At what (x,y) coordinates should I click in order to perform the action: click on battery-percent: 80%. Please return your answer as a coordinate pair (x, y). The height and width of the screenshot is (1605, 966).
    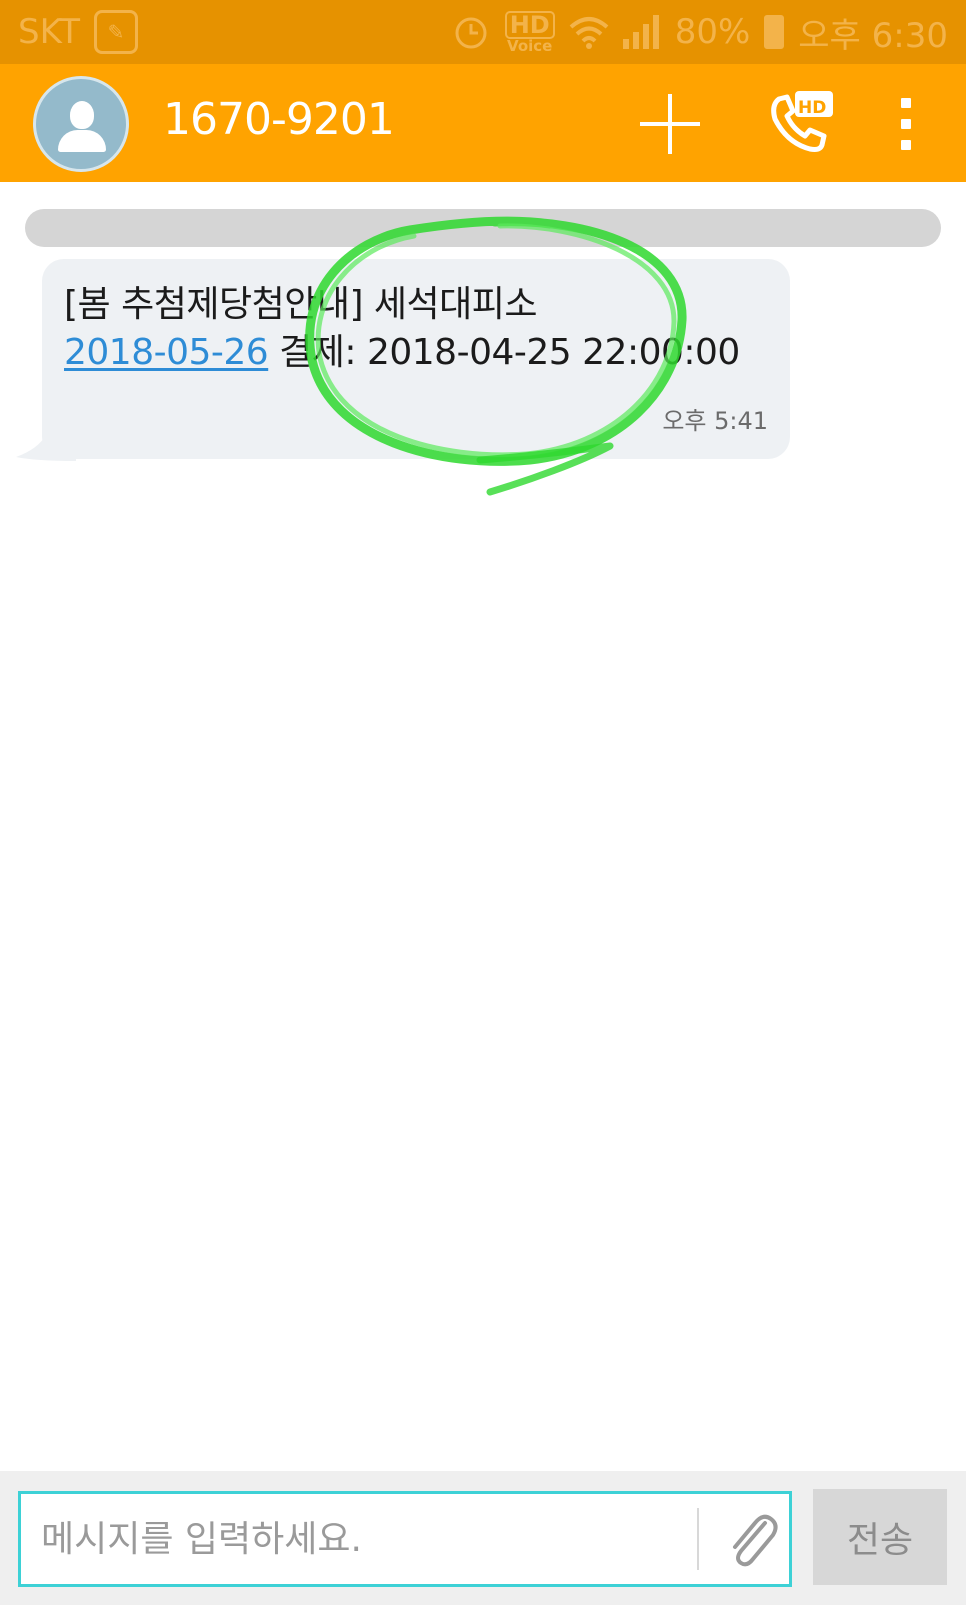
    Looking at the image, I should click on (712, 32).